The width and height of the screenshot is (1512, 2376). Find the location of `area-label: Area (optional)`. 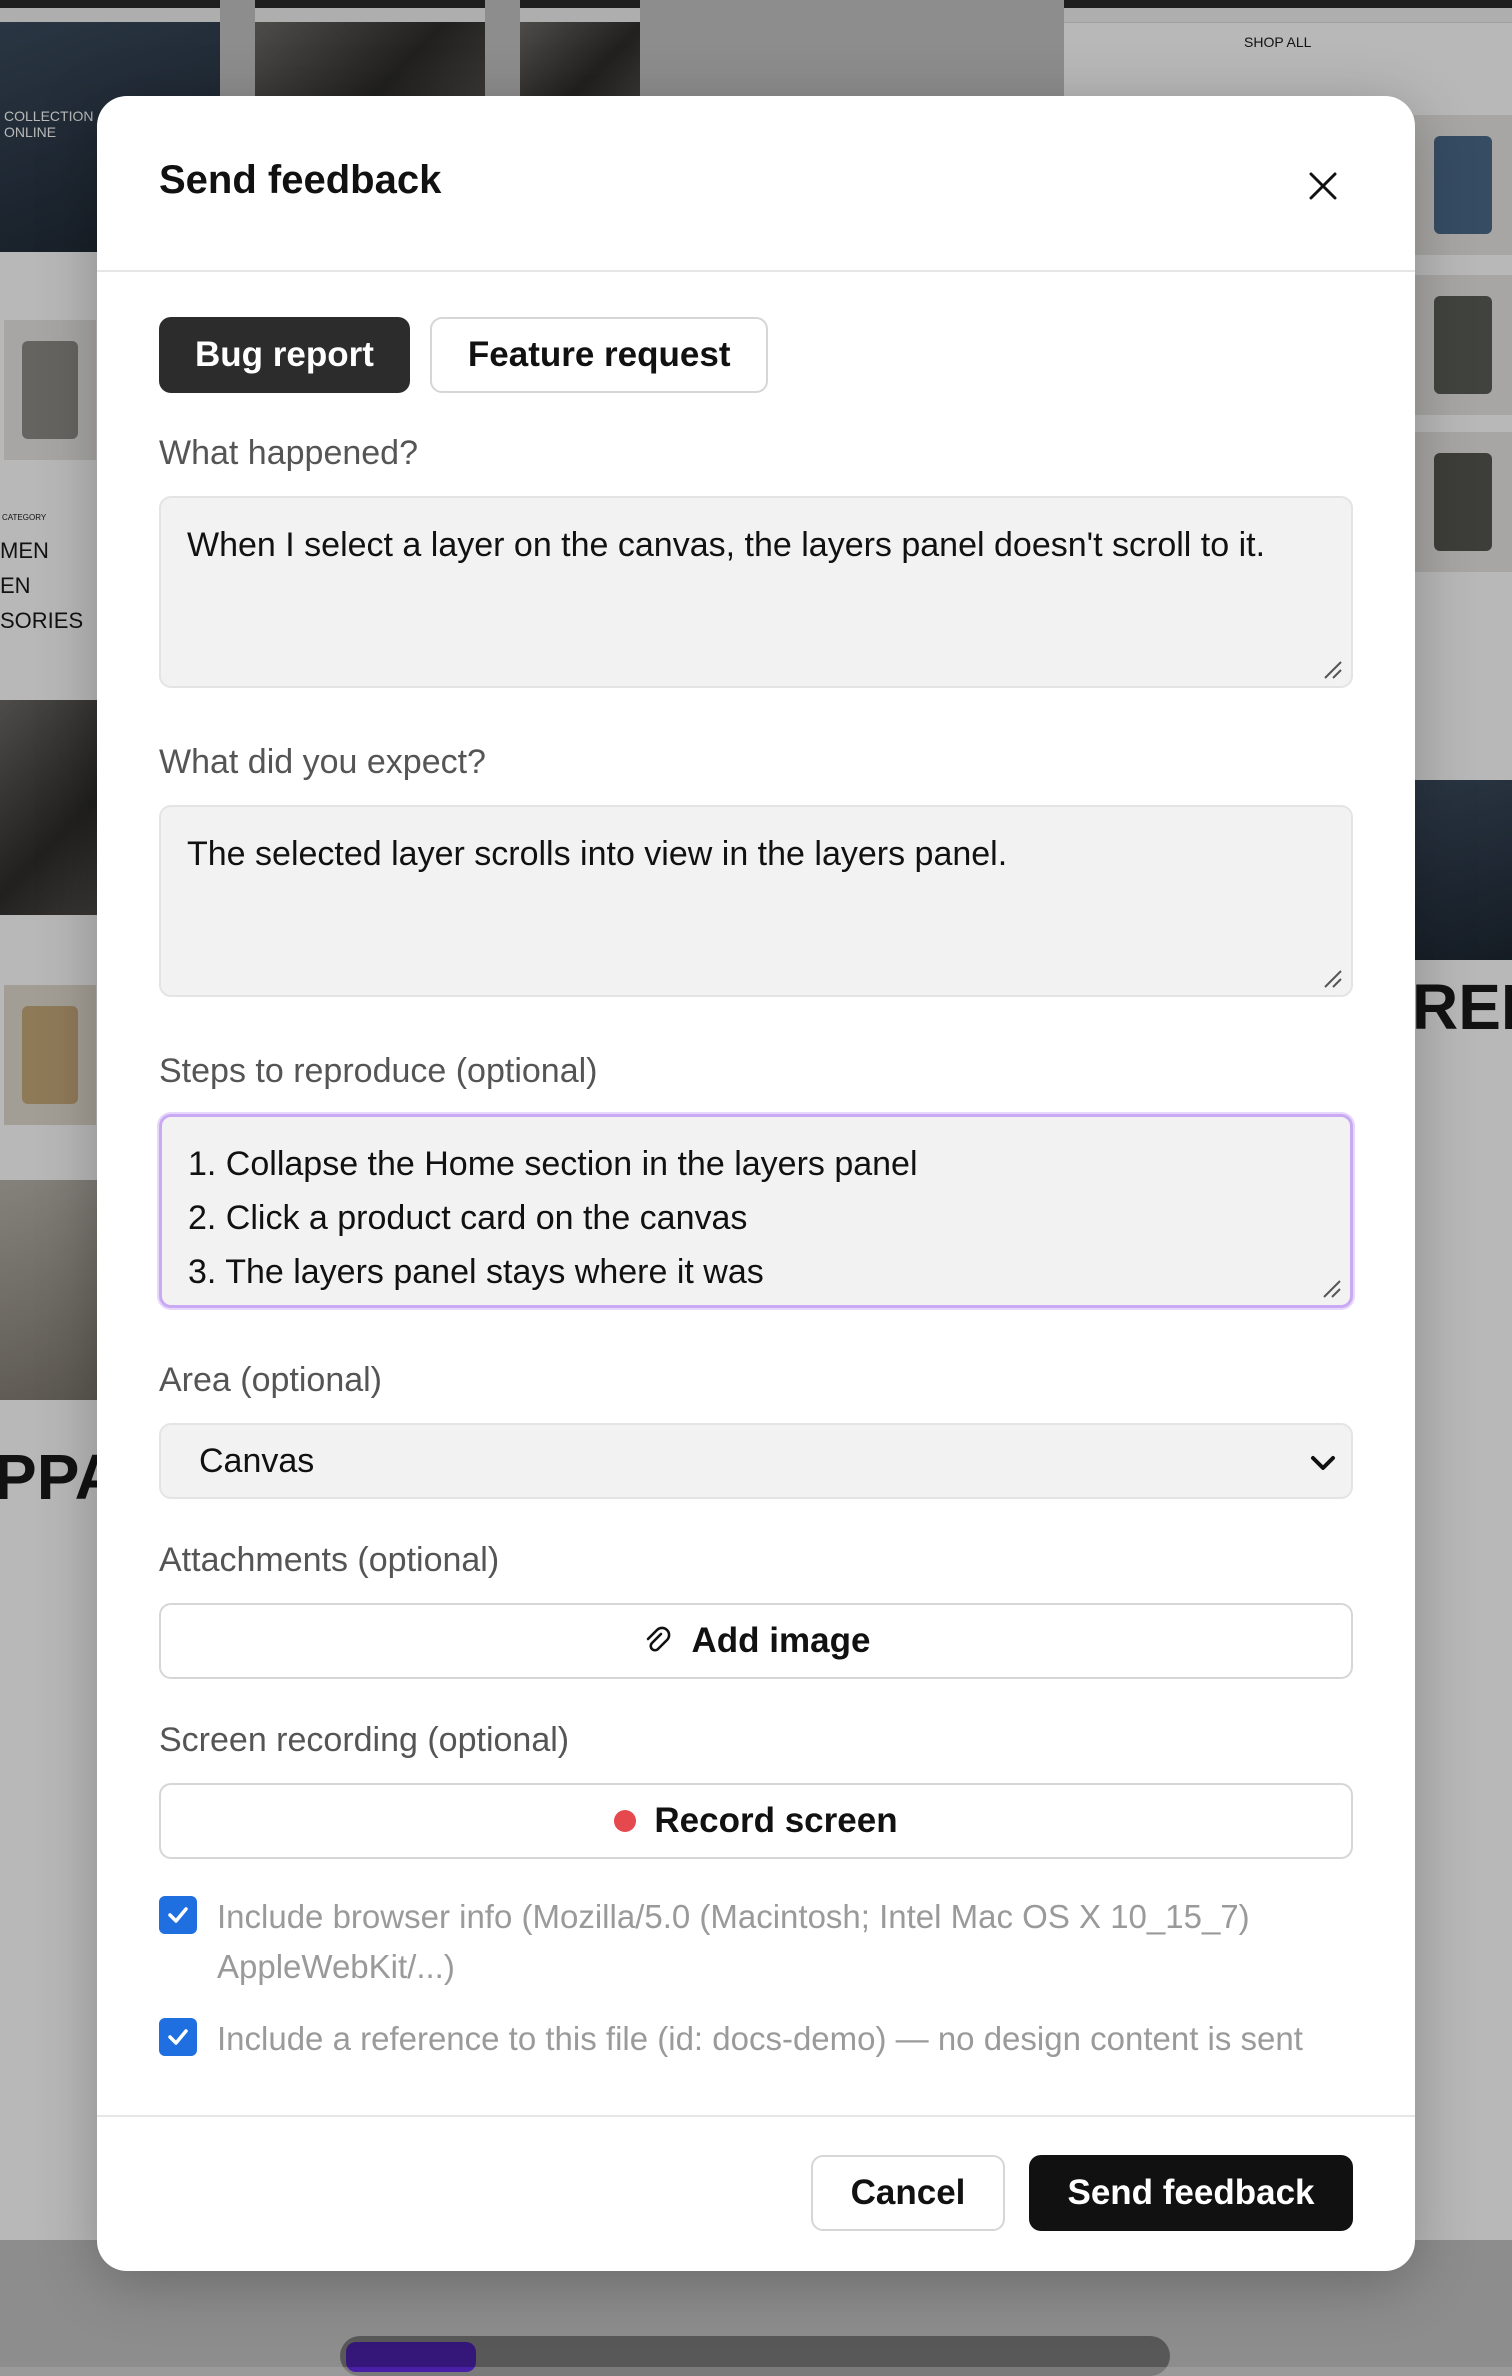

area-label: Area (optional) is located at coordinates (271, 1380).